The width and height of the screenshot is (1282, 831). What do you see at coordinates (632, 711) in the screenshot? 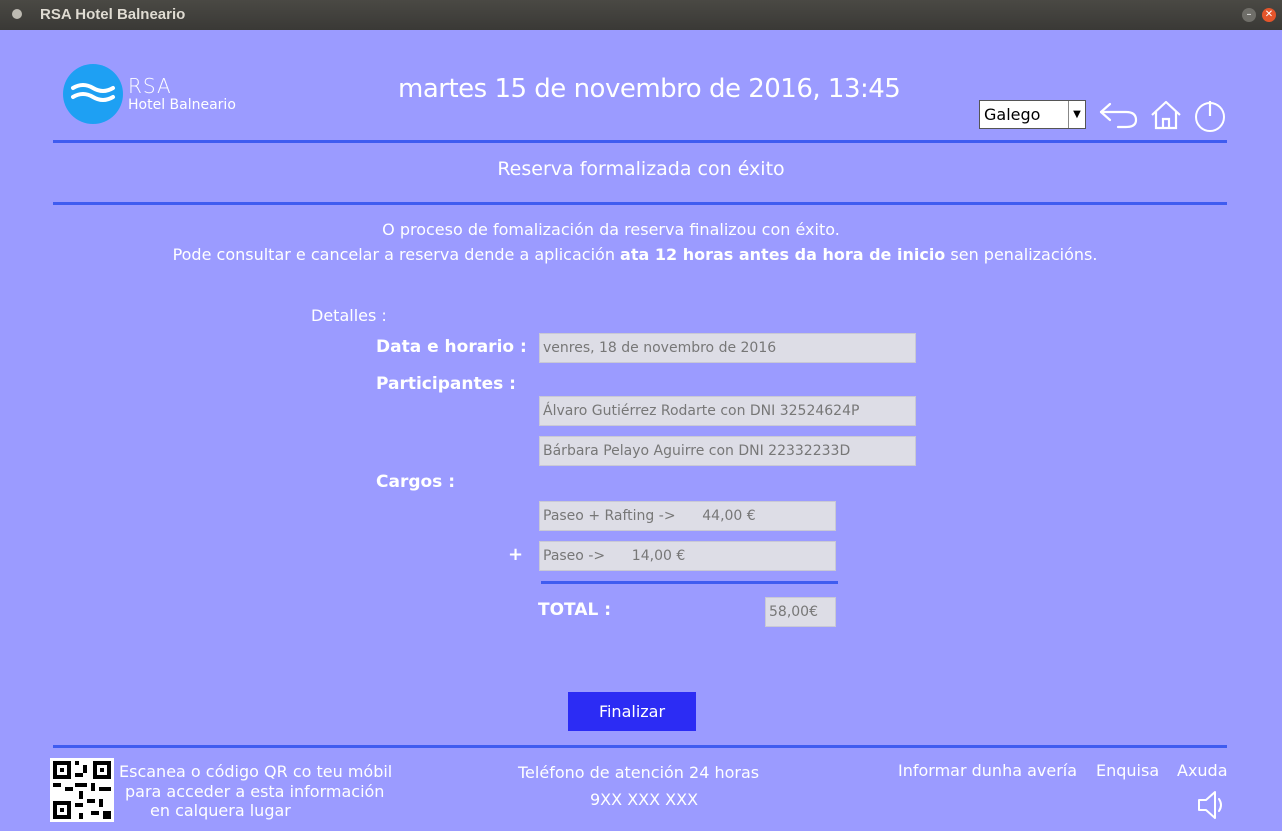
I see `finish-button: Finalizar` at bounding box center [632, 711].